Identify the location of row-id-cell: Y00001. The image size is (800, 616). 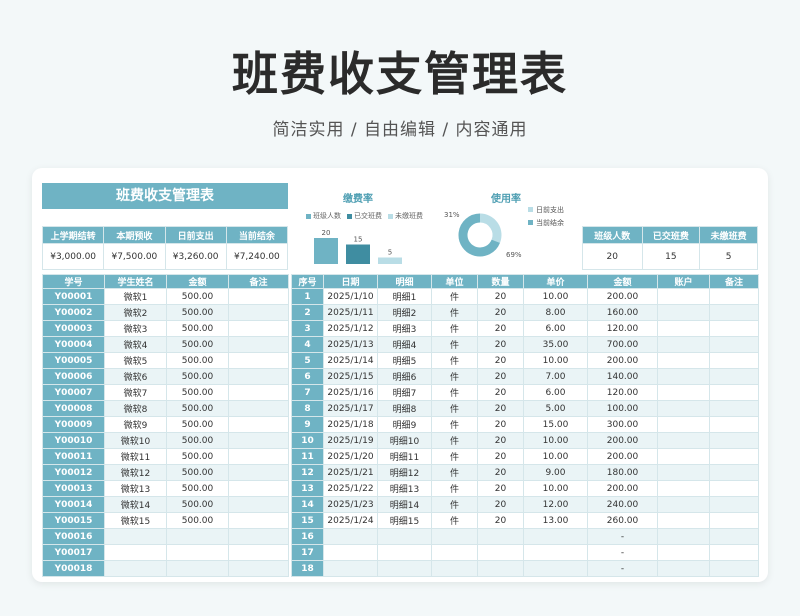
(73, 296).